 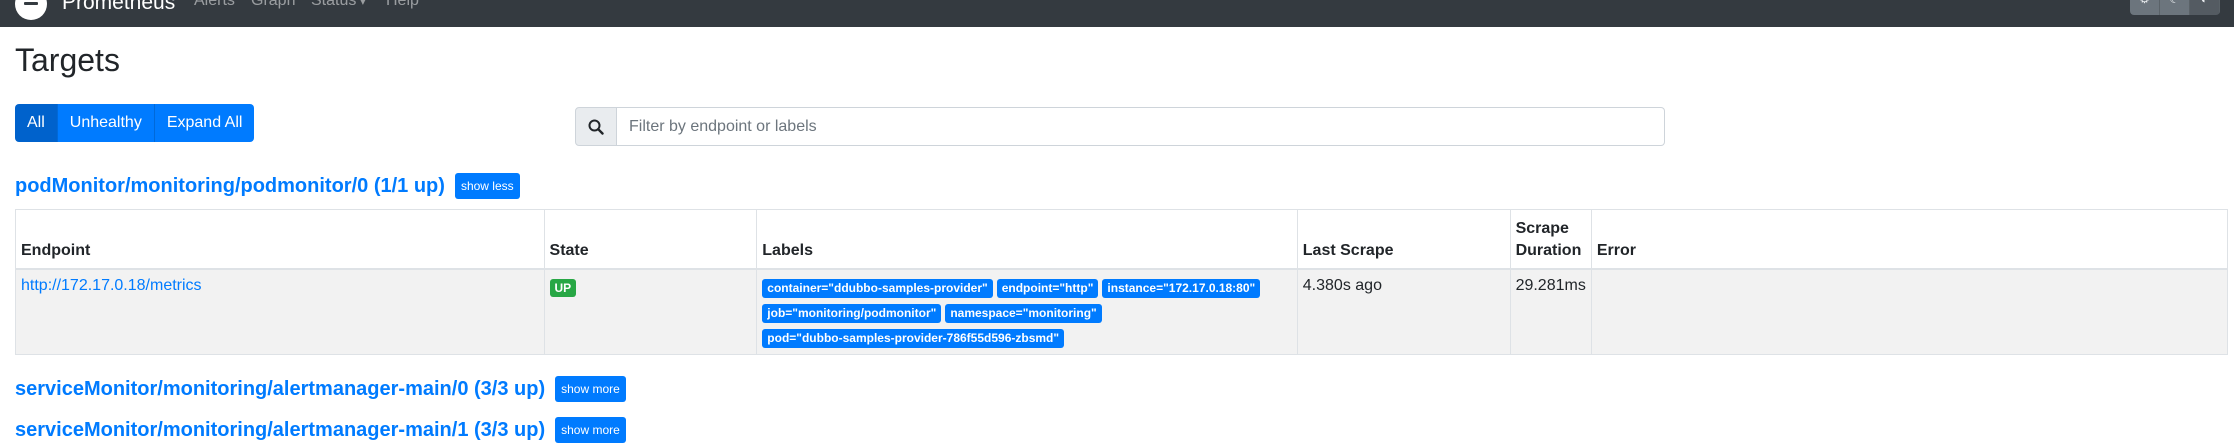 I want to click on label-badge: job="monitoring/podmonitor", so click(x=852, y=313).